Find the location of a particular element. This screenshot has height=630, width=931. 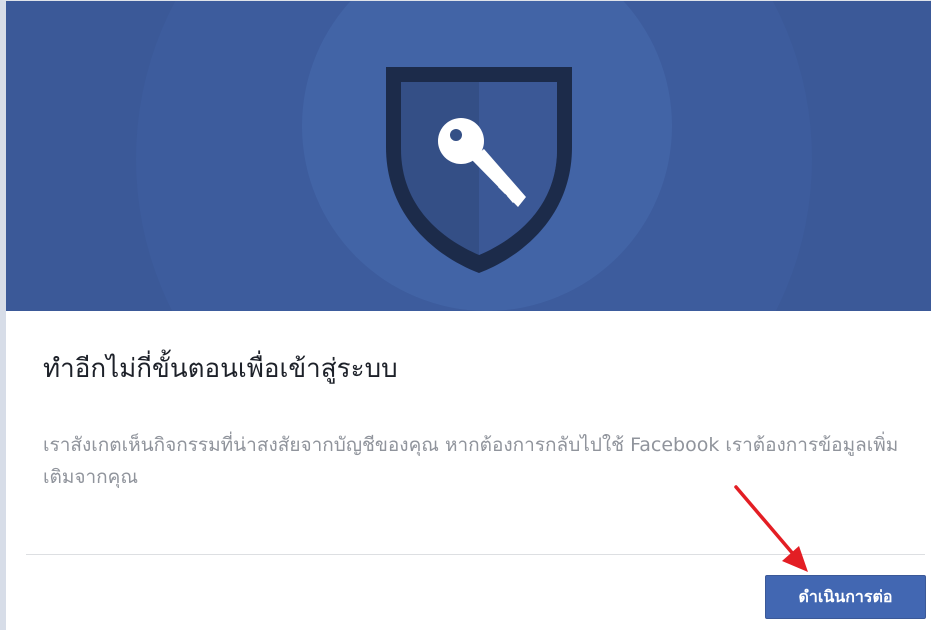

continue-button: ดำเนินการต่อ is located at coordinates (845, 597).